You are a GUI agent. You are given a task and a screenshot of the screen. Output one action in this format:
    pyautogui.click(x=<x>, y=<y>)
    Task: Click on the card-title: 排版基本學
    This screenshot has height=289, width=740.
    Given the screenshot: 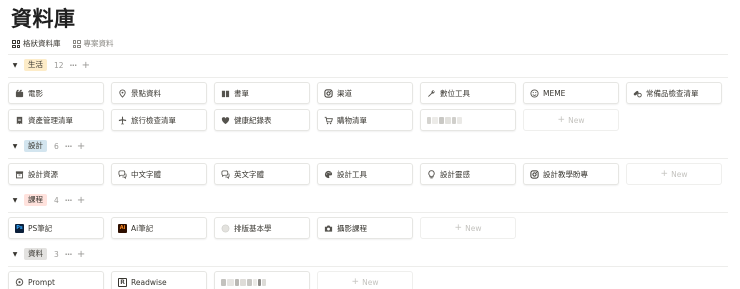 What is the action you would take?
    pyautogui.click(x=253, y=228)
    